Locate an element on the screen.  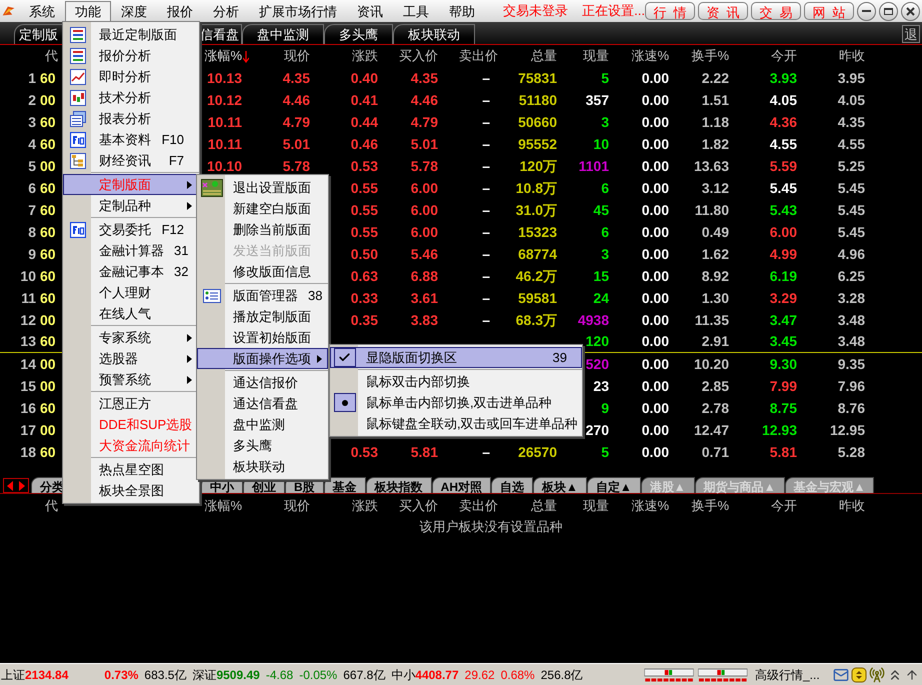
row-number: 4 is located at coordinates (31, 144).